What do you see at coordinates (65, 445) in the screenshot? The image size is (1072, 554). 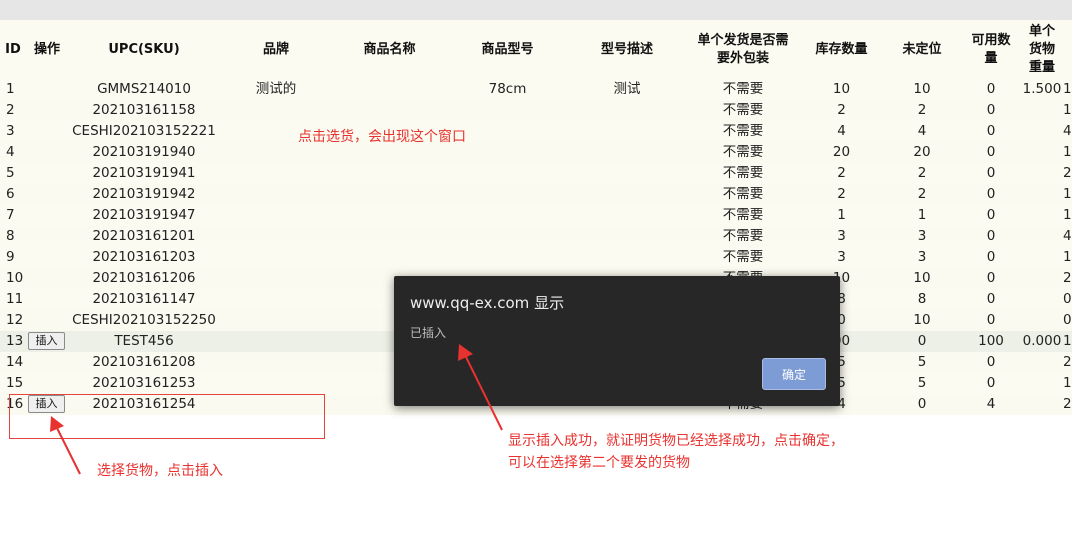 I see `arrow-to-insert-button` at bounding box center [65, 445].